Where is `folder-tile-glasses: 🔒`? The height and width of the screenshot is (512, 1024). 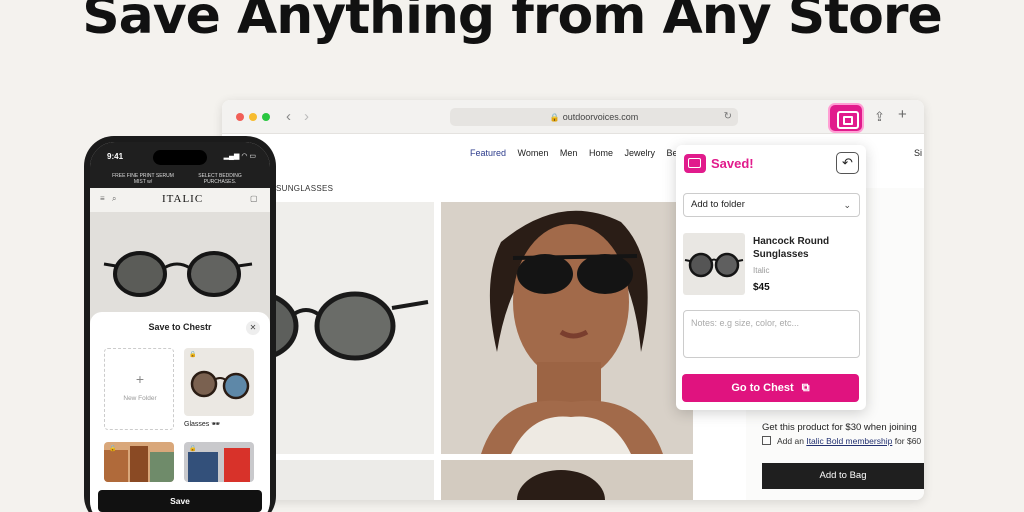
folder-tile-glasses: 🔒 is located at coordinates (219, 382).